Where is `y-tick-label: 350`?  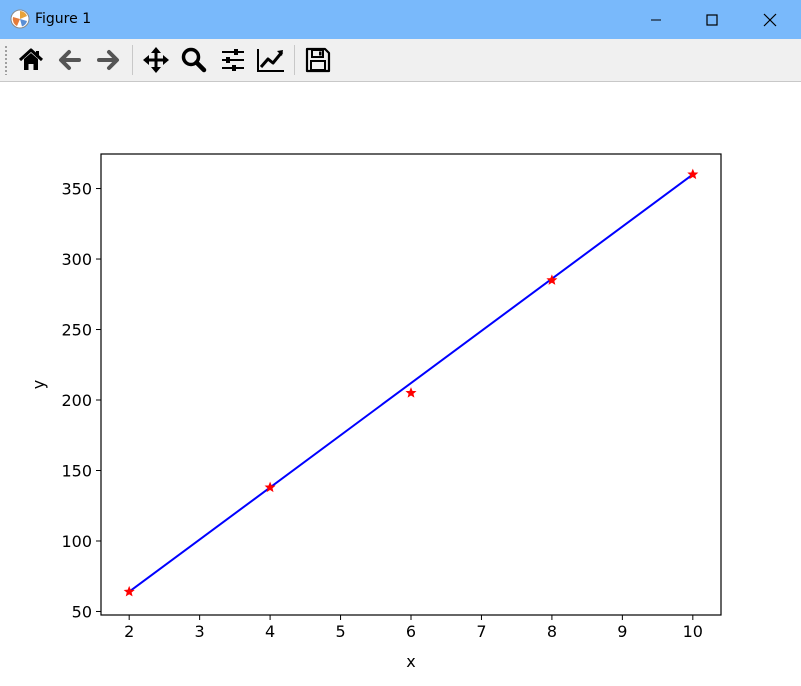
y-tick-label: 350 is located at coordinates (76, 189).